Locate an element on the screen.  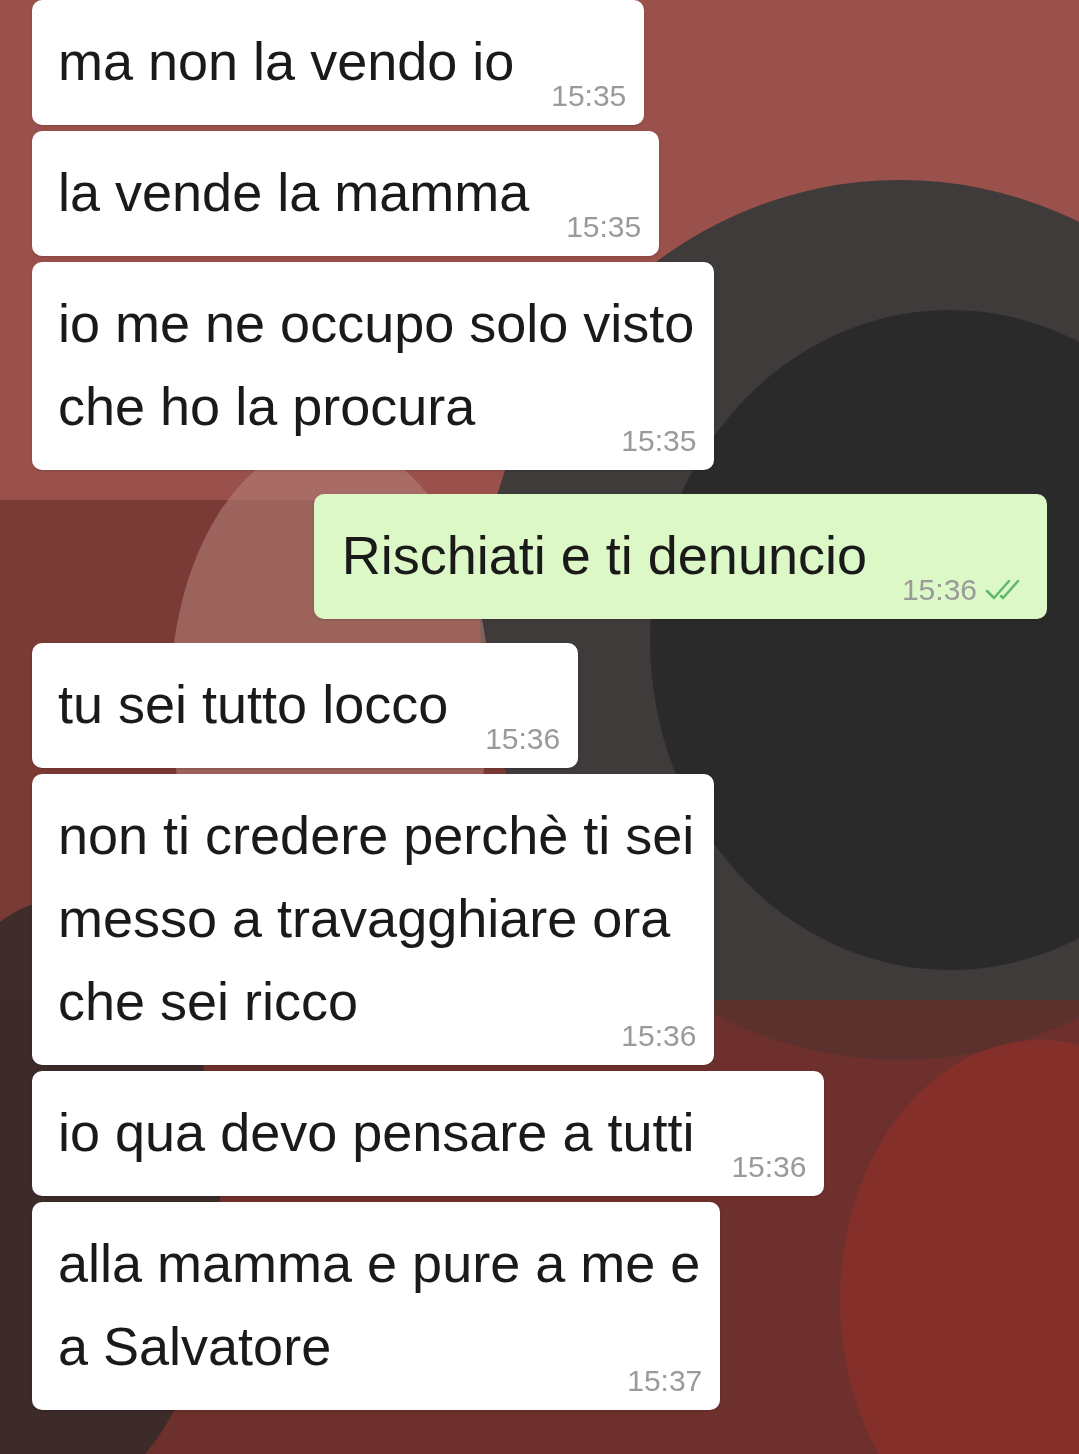
message-text: Rischiati e ti denuncio is located at coordinates (604, 555).